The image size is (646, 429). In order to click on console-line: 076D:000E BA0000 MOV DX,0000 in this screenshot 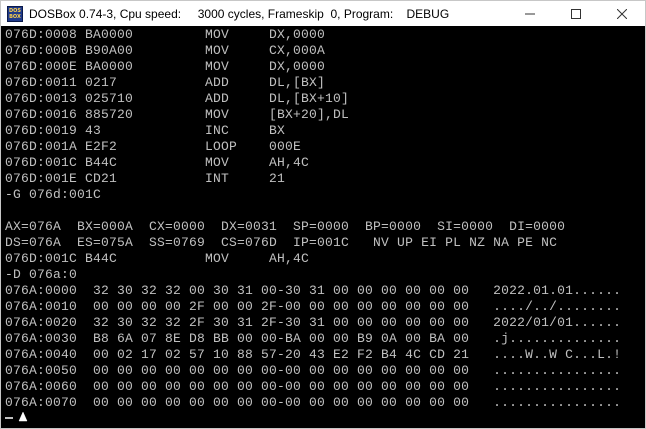, I will do `click(165, 66)`.